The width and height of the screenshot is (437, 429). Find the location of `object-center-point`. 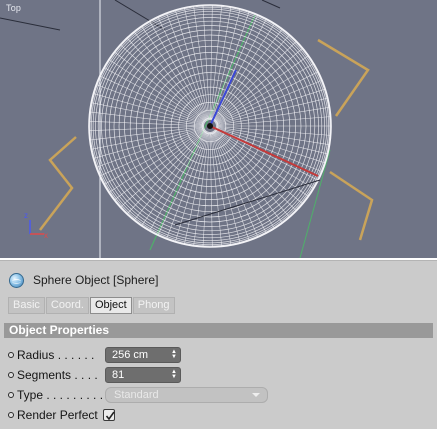

object-center-point is located at coordinates (210, 126).